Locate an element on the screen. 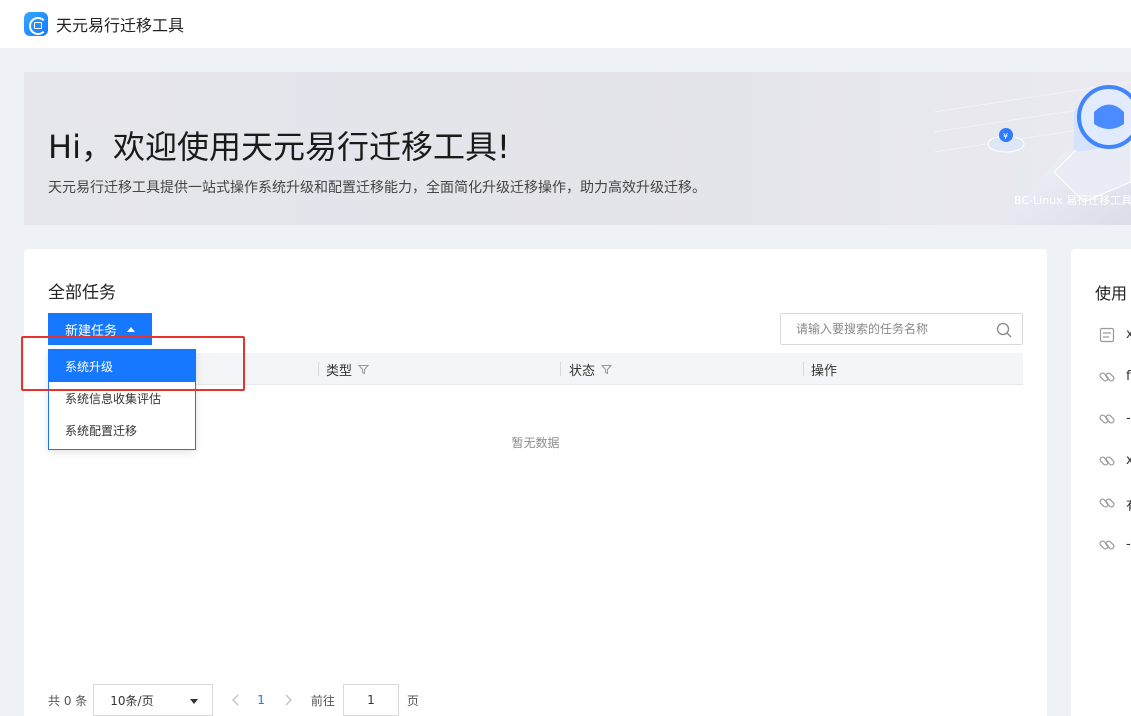 The width and height of the screenshot is (1131, 716). top-bar: 天元易行迁移工具 is located at coordinates (565, 24).